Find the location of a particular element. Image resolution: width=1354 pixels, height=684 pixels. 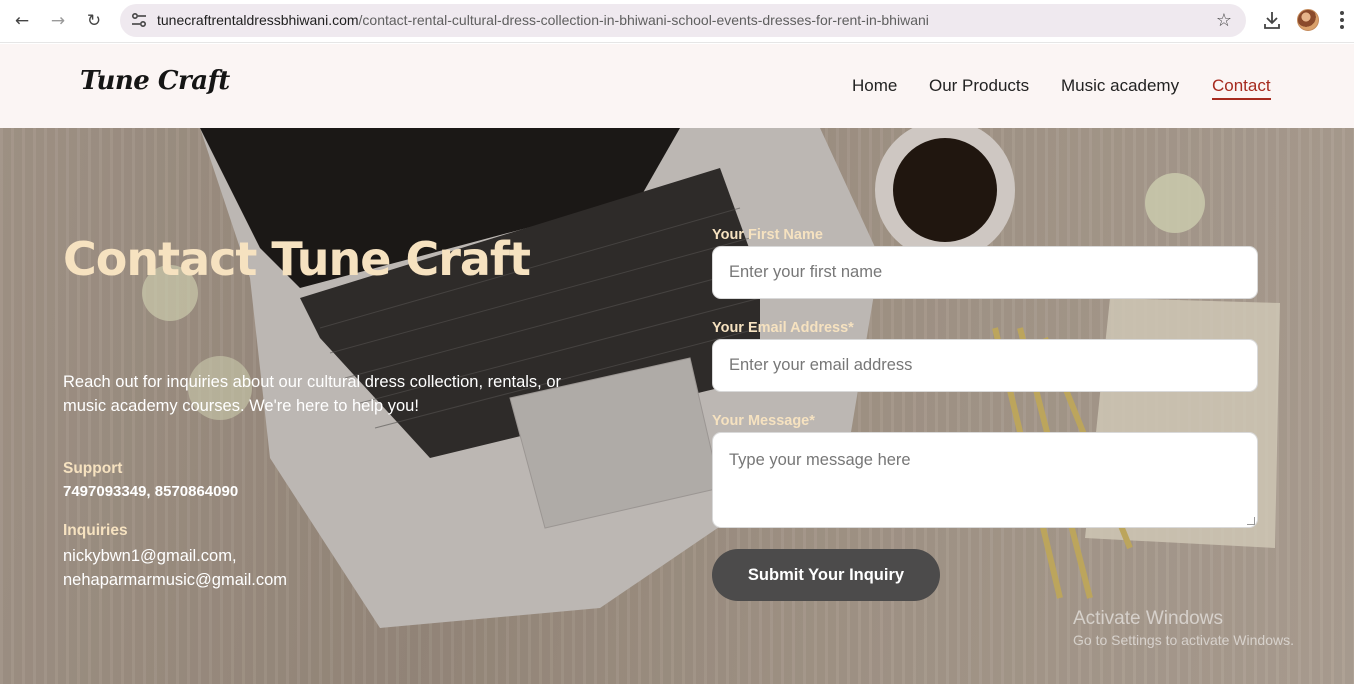

message-label: Your Message* is located at coordinates (763, 421).